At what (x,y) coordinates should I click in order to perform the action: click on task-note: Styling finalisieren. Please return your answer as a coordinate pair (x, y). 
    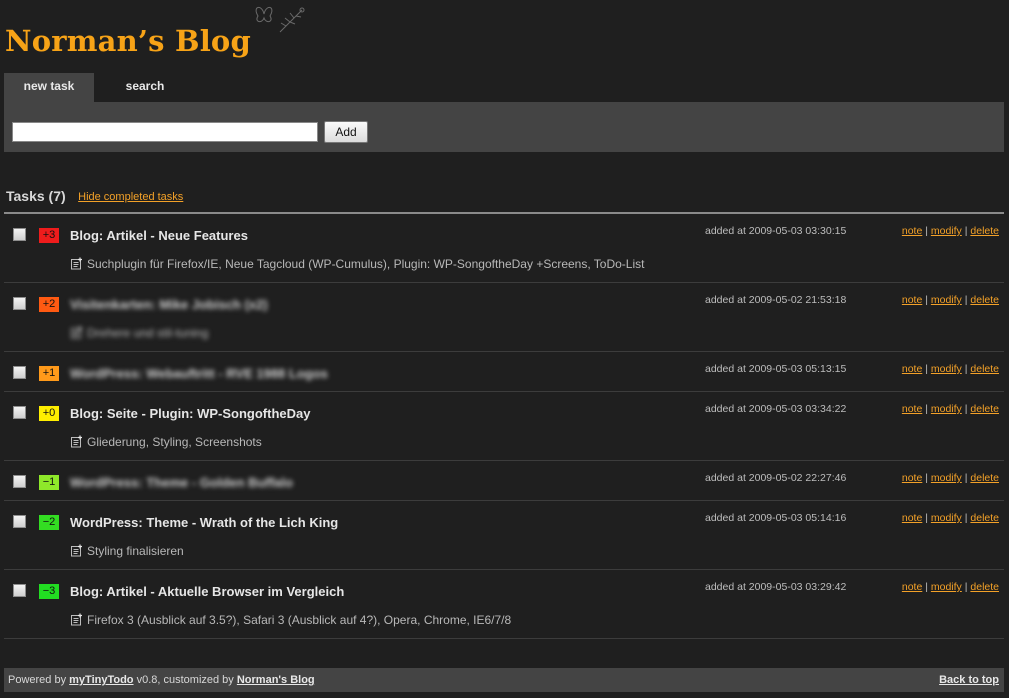
    Looking at the image, I should click on (127, 552).